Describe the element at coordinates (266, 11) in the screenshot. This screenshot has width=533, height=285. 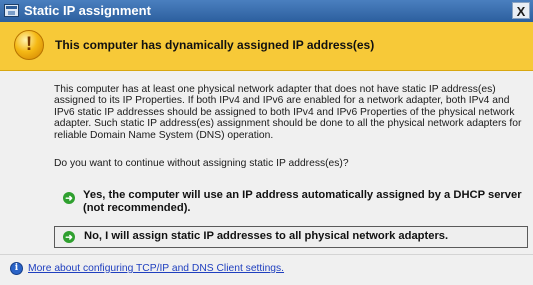
I see `title-bar: Static IP assignment X` at that location.